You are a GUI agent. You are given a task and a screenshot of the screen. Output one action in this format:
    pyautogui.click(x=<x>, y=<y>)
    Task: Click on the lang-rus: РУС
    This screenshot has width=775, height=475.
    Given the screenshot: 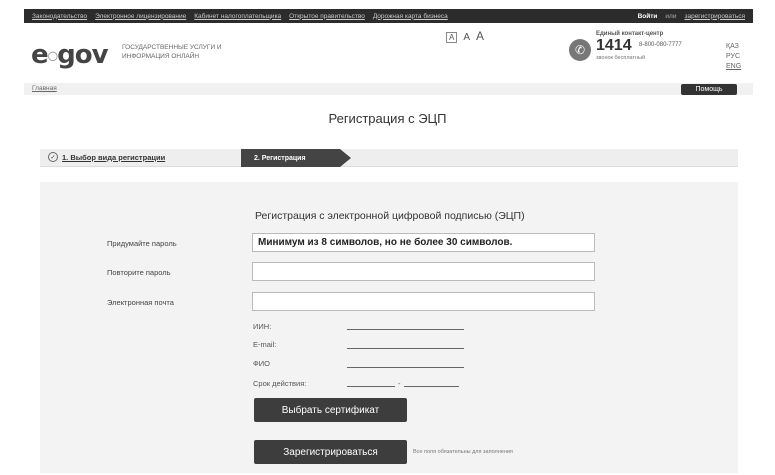 What is the action you would take?
    pyautogui.click(x=733, y=57)
    